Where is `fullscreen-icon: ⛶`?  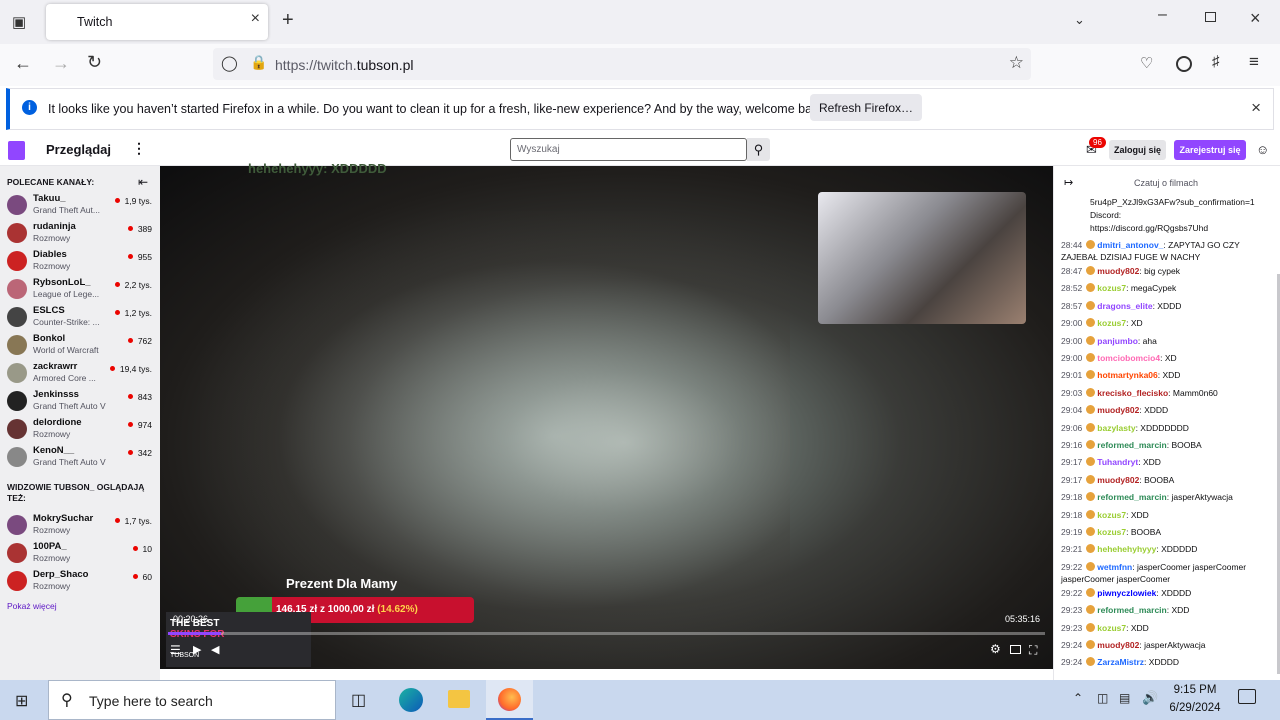
fullscreen-icon: ⛶ is located at coordinates (1033, 650).